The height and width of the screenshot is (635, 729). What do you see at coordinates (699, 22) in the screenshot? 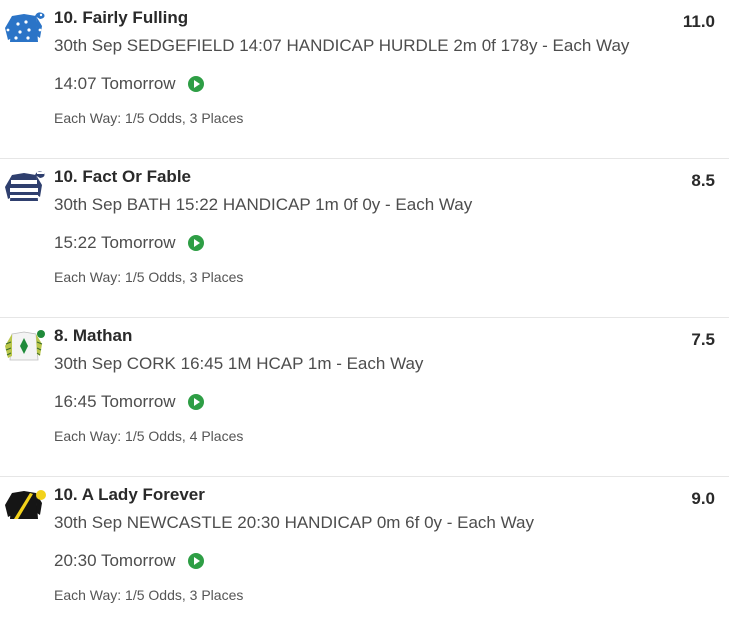
I see `odds-value: 11.0` at bounding box center [699, 22].